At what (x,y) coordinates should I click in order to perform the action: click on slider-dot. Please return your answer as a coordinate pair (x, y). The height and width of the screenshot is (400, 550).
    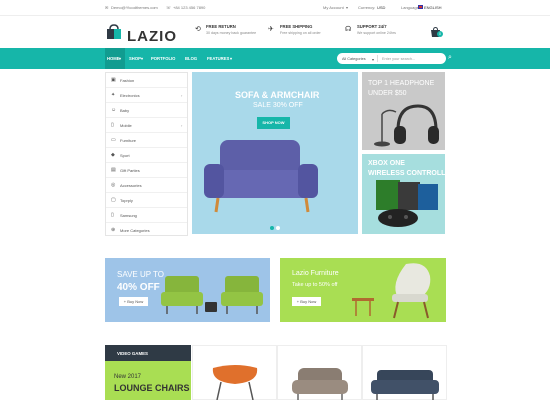
    Looking at the image, I should click on (278, 228).